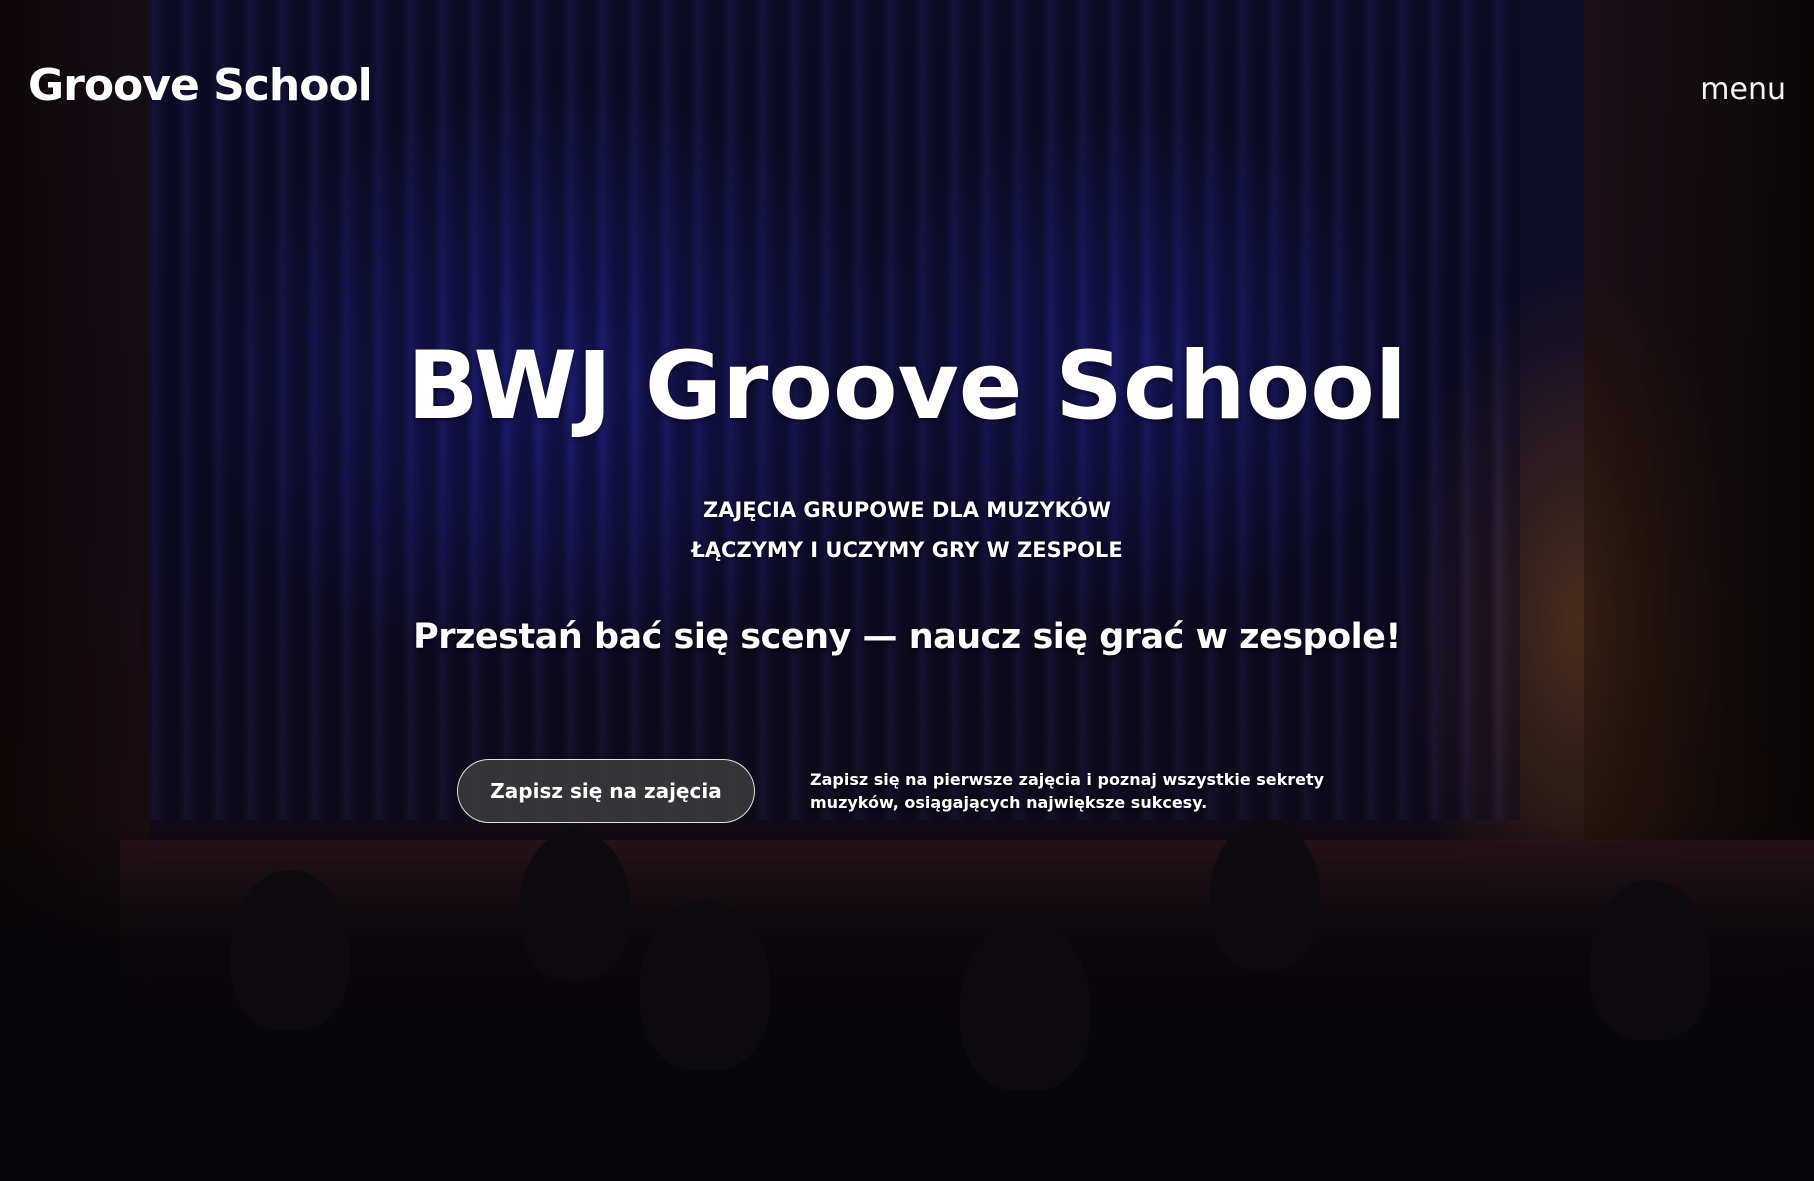  Describe the element at coordinates (907, 510) in the screenshot. I see `subtitle-line-1: ZAJĘCIA GRUPOWE DLA MUZYKÓW` at that location.